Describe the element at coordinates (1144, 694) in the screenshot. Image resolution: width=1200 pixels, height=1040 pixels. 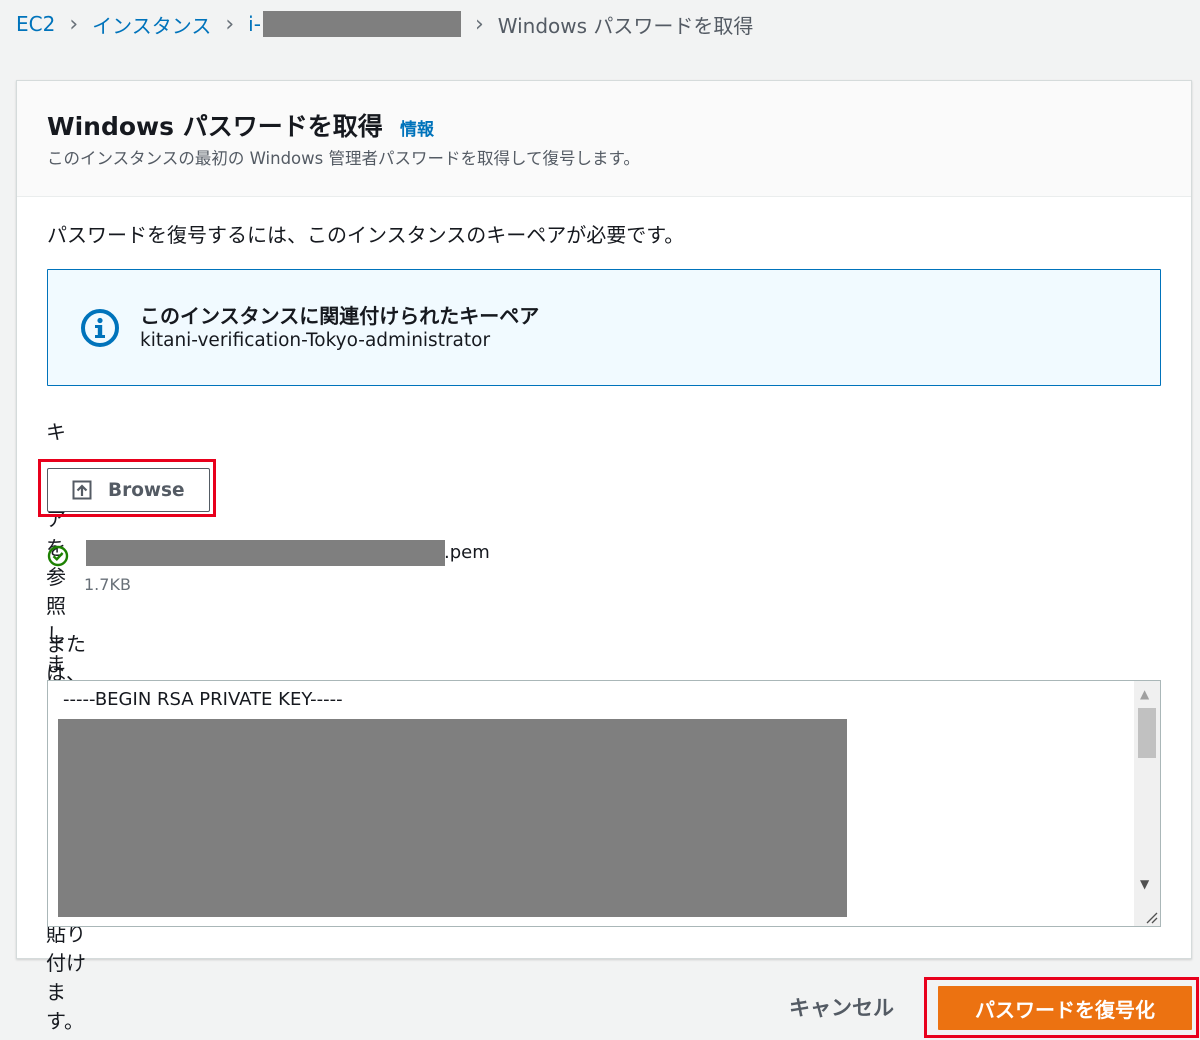
I see `scroll-up-arrow-icon: ▲` at that location.